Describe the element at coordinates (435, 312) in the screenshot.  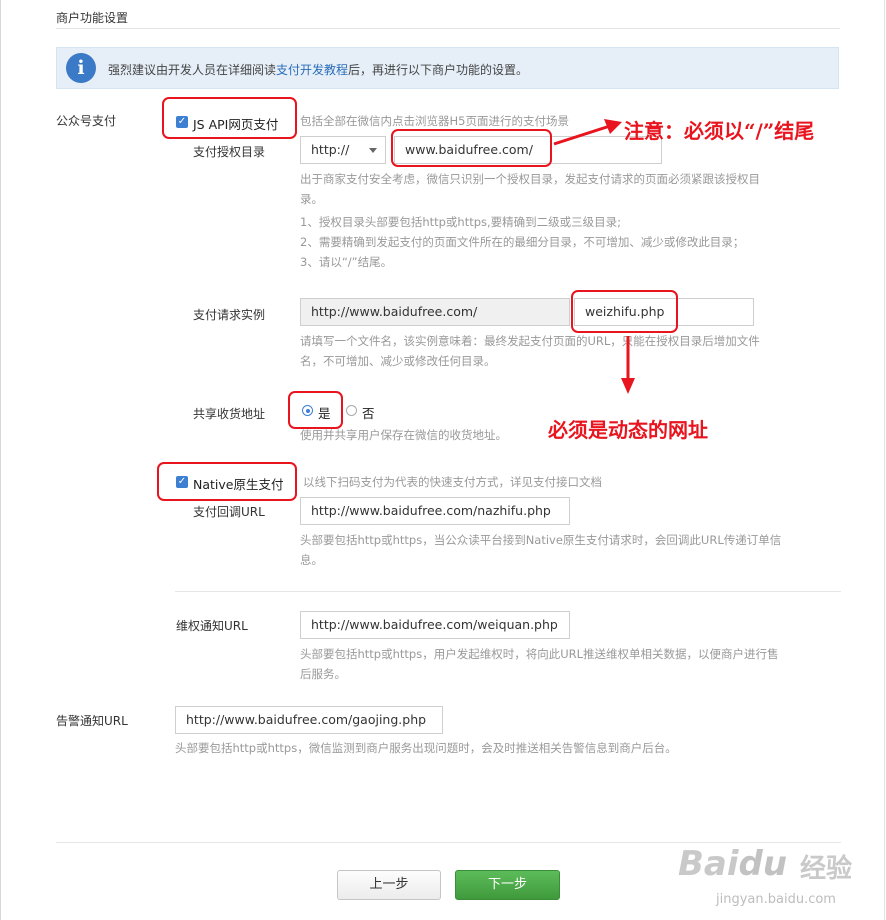
I see `request-prefix-field: http://www.baidufree.com/` at that location.